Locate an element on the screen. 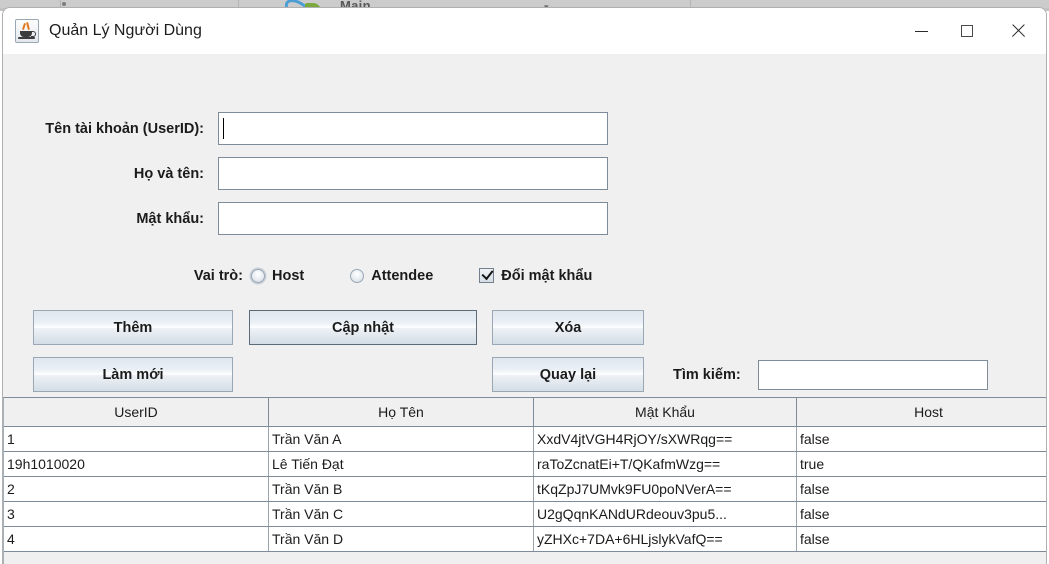 This screenshot has width=1049, height=564. back-button: Quay lại is located at coordinates (568, 374).